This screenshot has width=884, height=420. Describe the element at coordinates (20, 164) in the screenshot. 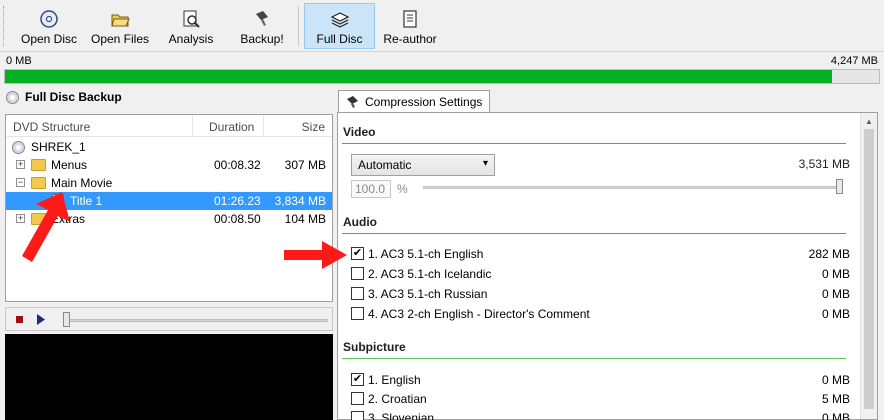

I see `expand-icon: +` at that location.